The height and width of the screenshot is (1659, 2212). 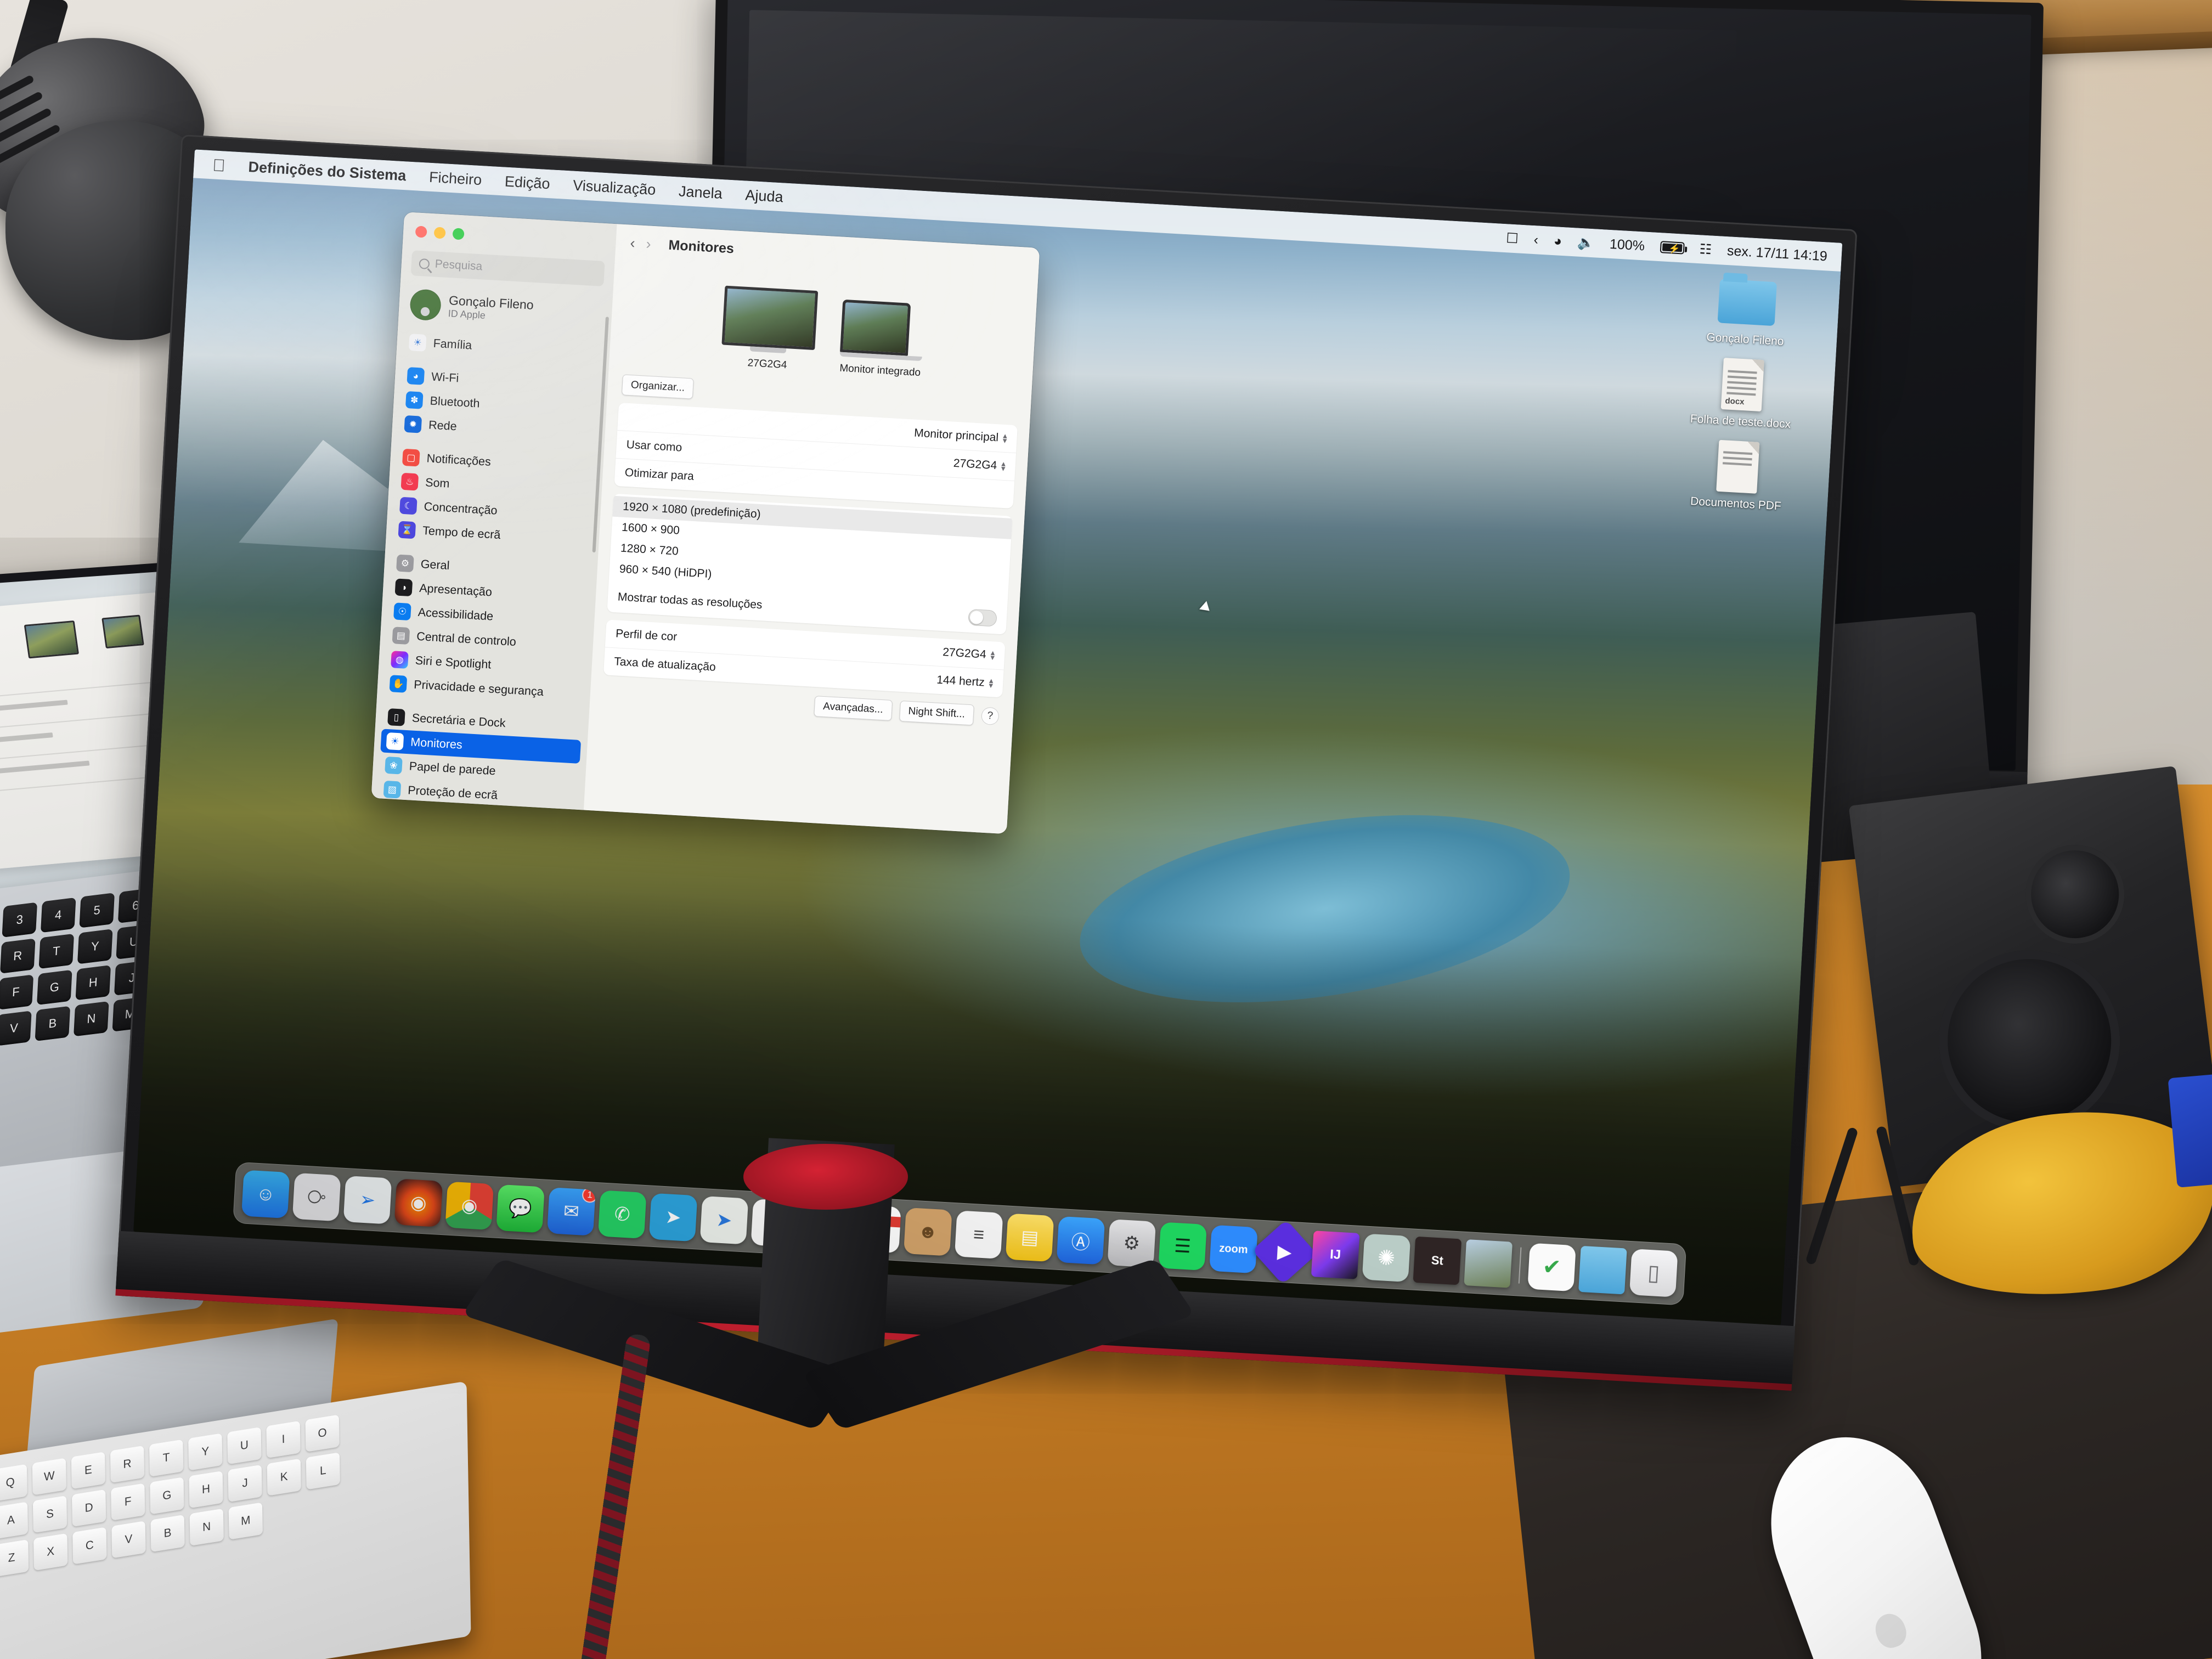 I want to click on dock-item-maps: ➤, so click(x=724, y=1220).